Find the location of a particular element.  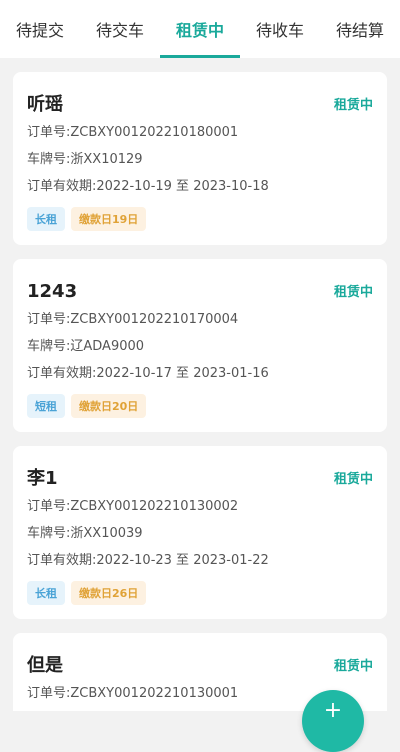

customer-name: 1243 is located at coordinates (52, 291).